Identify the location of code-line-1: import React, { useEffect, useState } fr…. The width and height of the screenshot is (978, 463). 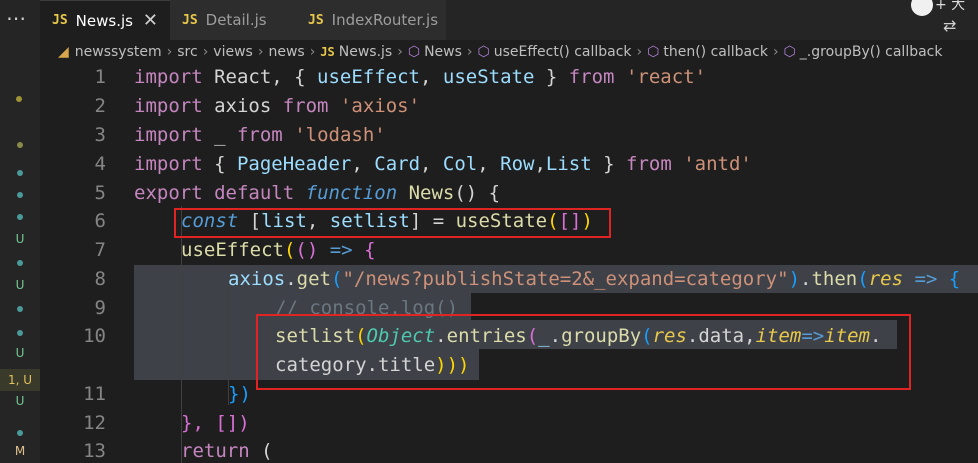
(420, 77).